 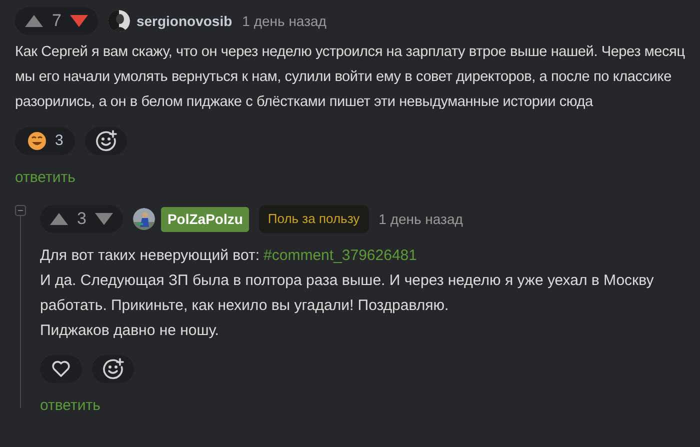 I want to click on comment-text: И да. Следующая ЗП была в полтора раза выше. И через неделю я уже уехал в Москву работать. Прикиньте, как нехило вы угадали! Поздравляю., so click(x=347, y=293).